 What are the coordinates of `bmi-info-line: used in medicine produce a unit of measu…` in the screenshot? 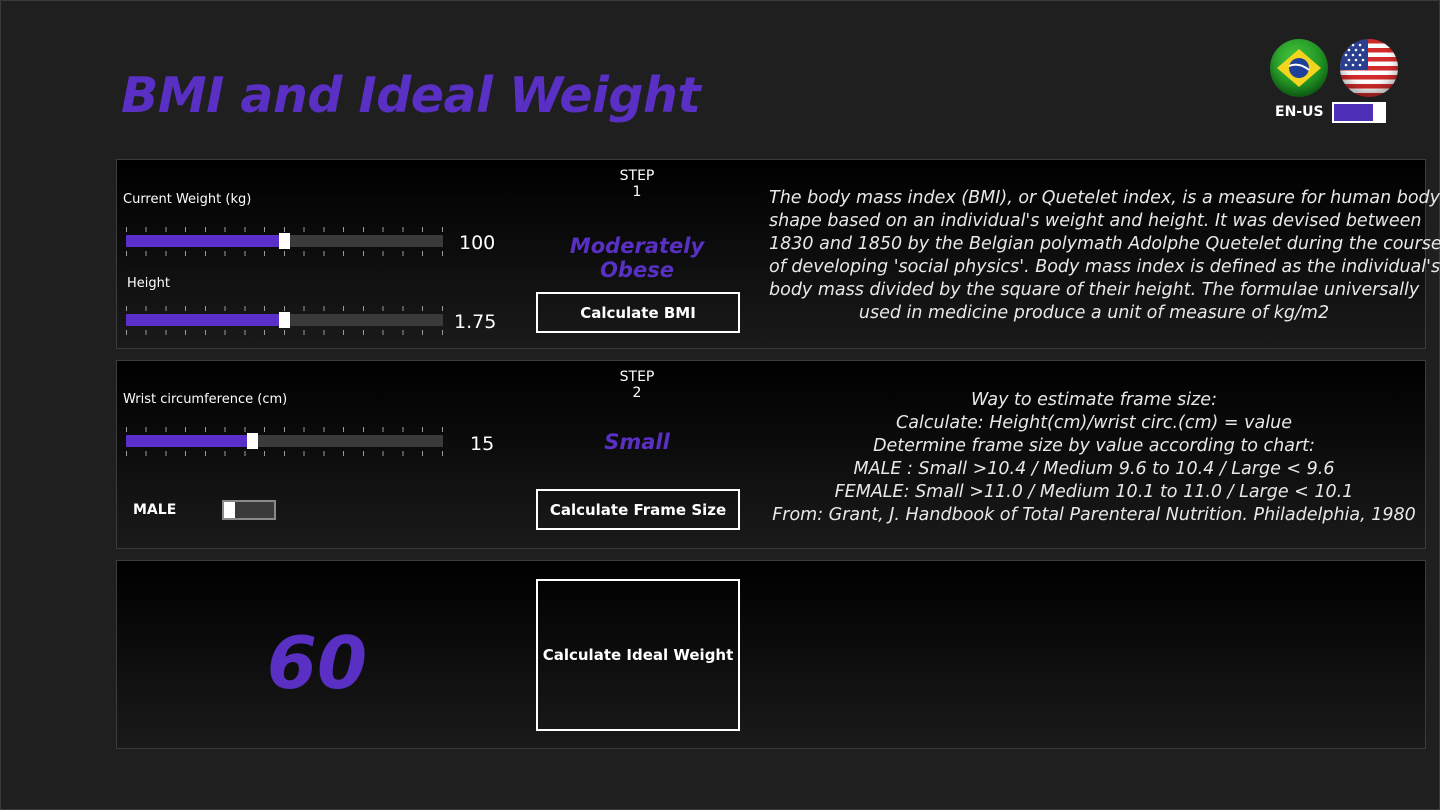 It's located at (1094, 313).